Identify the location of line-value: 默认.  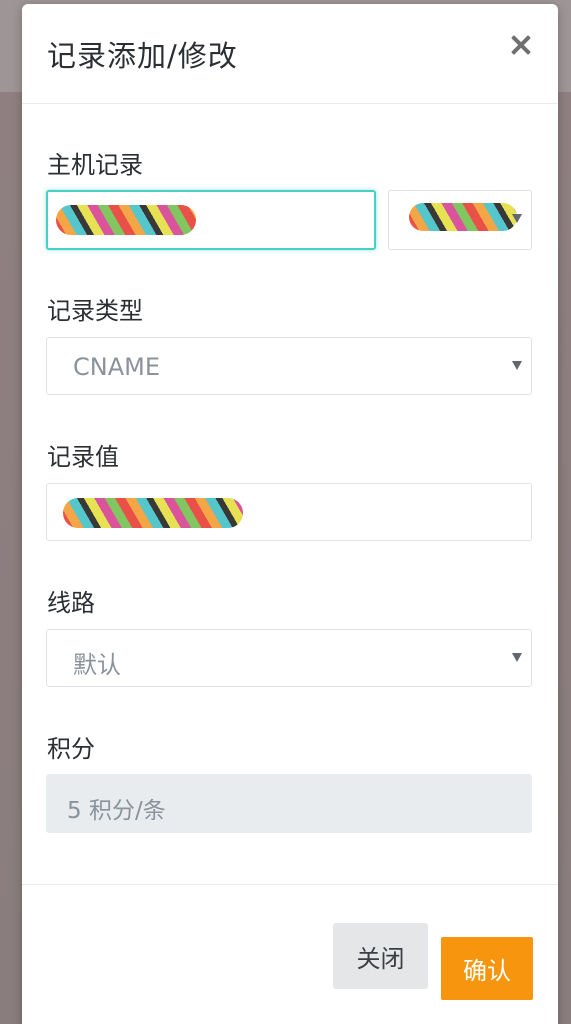
(97, 665).